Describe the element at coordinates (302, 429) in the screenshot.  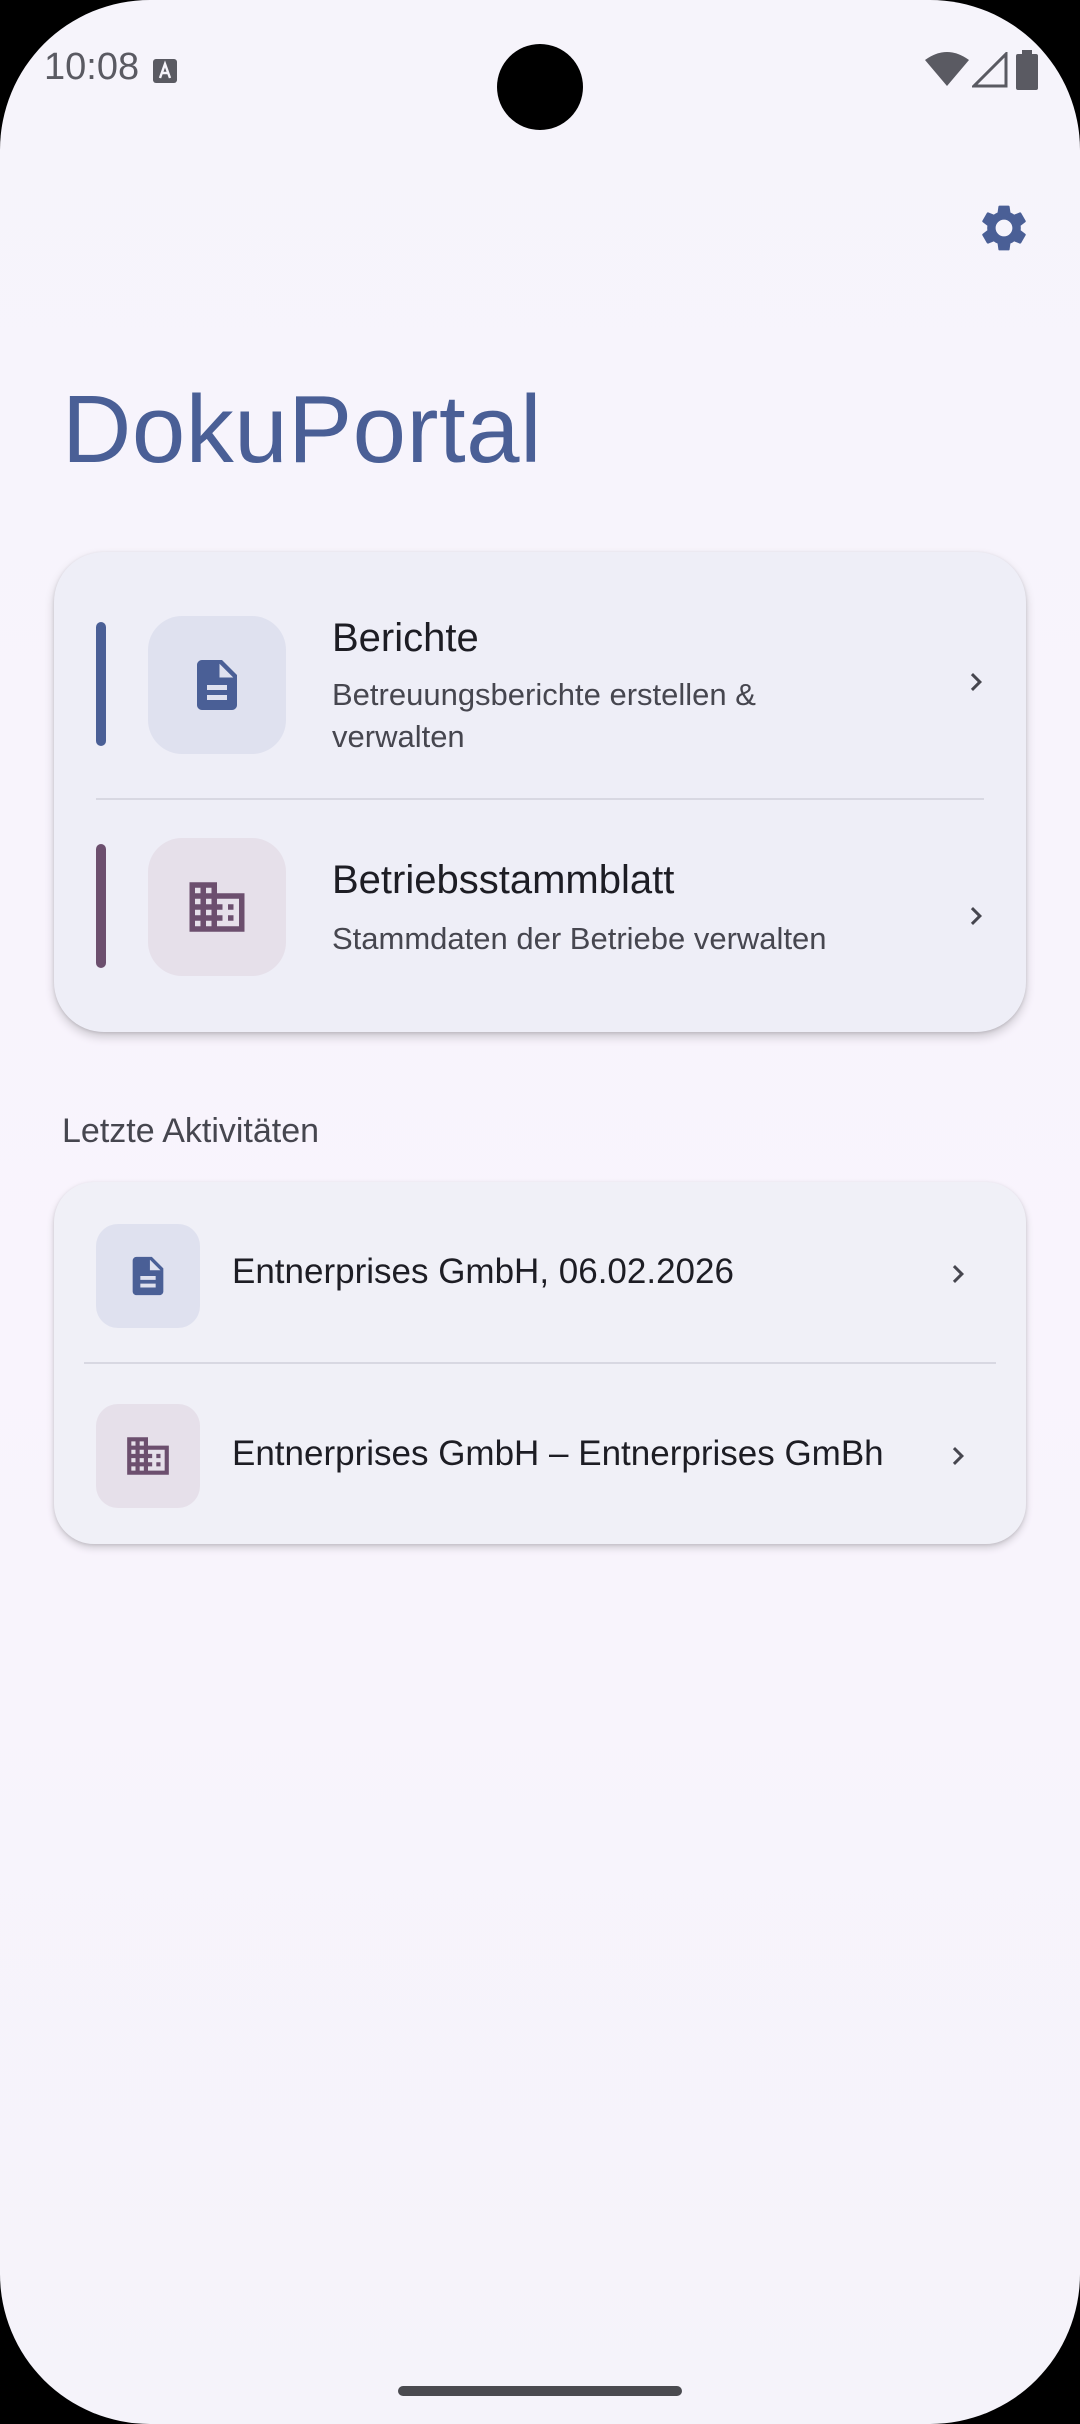
I see `app-title: DokuPortal` at that location.